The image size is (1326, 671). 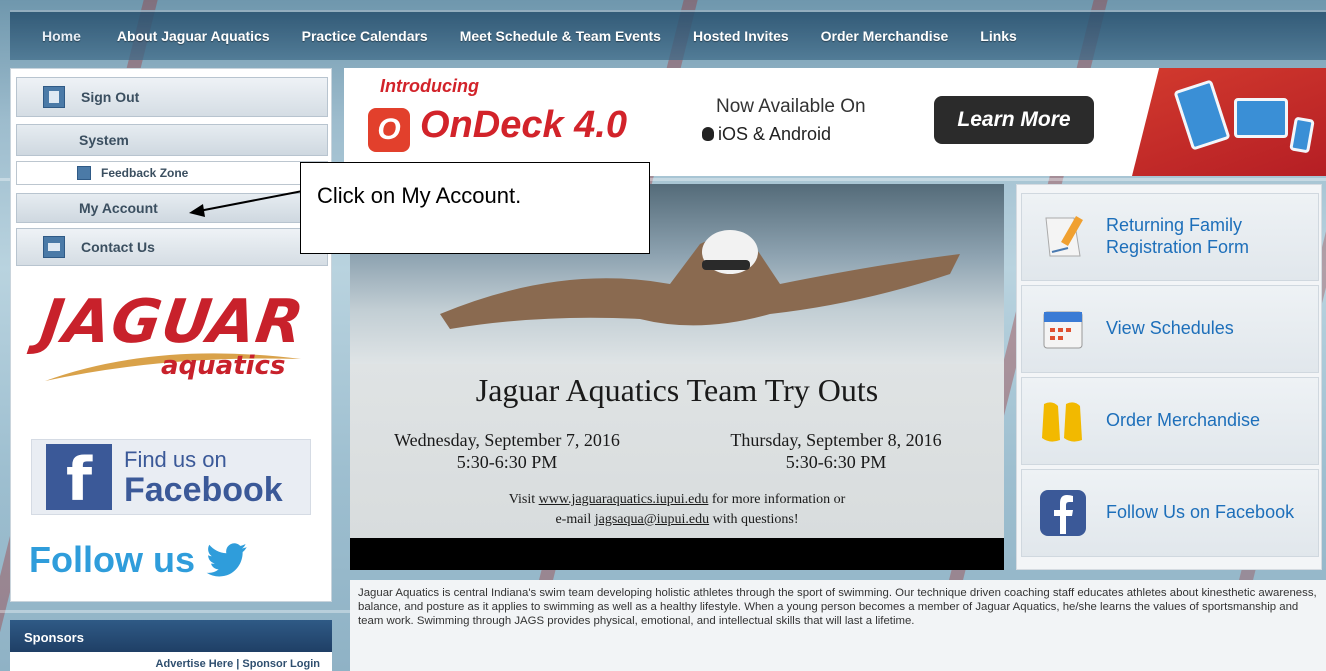 I want to click on facebook-badge: f Find us on Facebook, so click(x=171, y=477).